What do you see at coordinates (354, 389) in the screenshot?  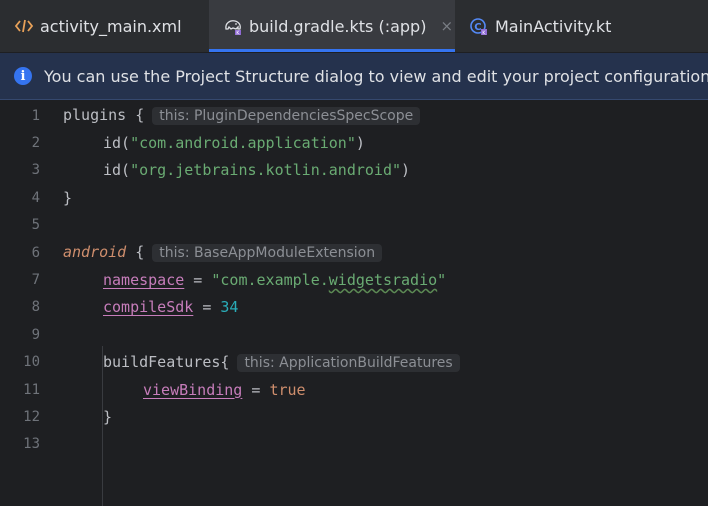 I see `code-line-11: 11 viewBinding = true` at bounding box center [354, 389].